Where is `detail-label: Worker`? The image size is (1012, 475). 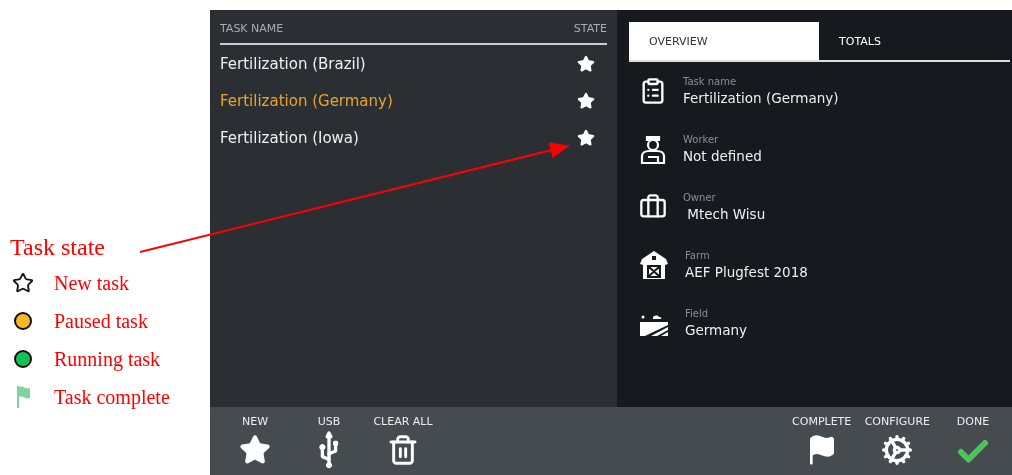 detail-label: Worker is located at coordinates (701, 139).